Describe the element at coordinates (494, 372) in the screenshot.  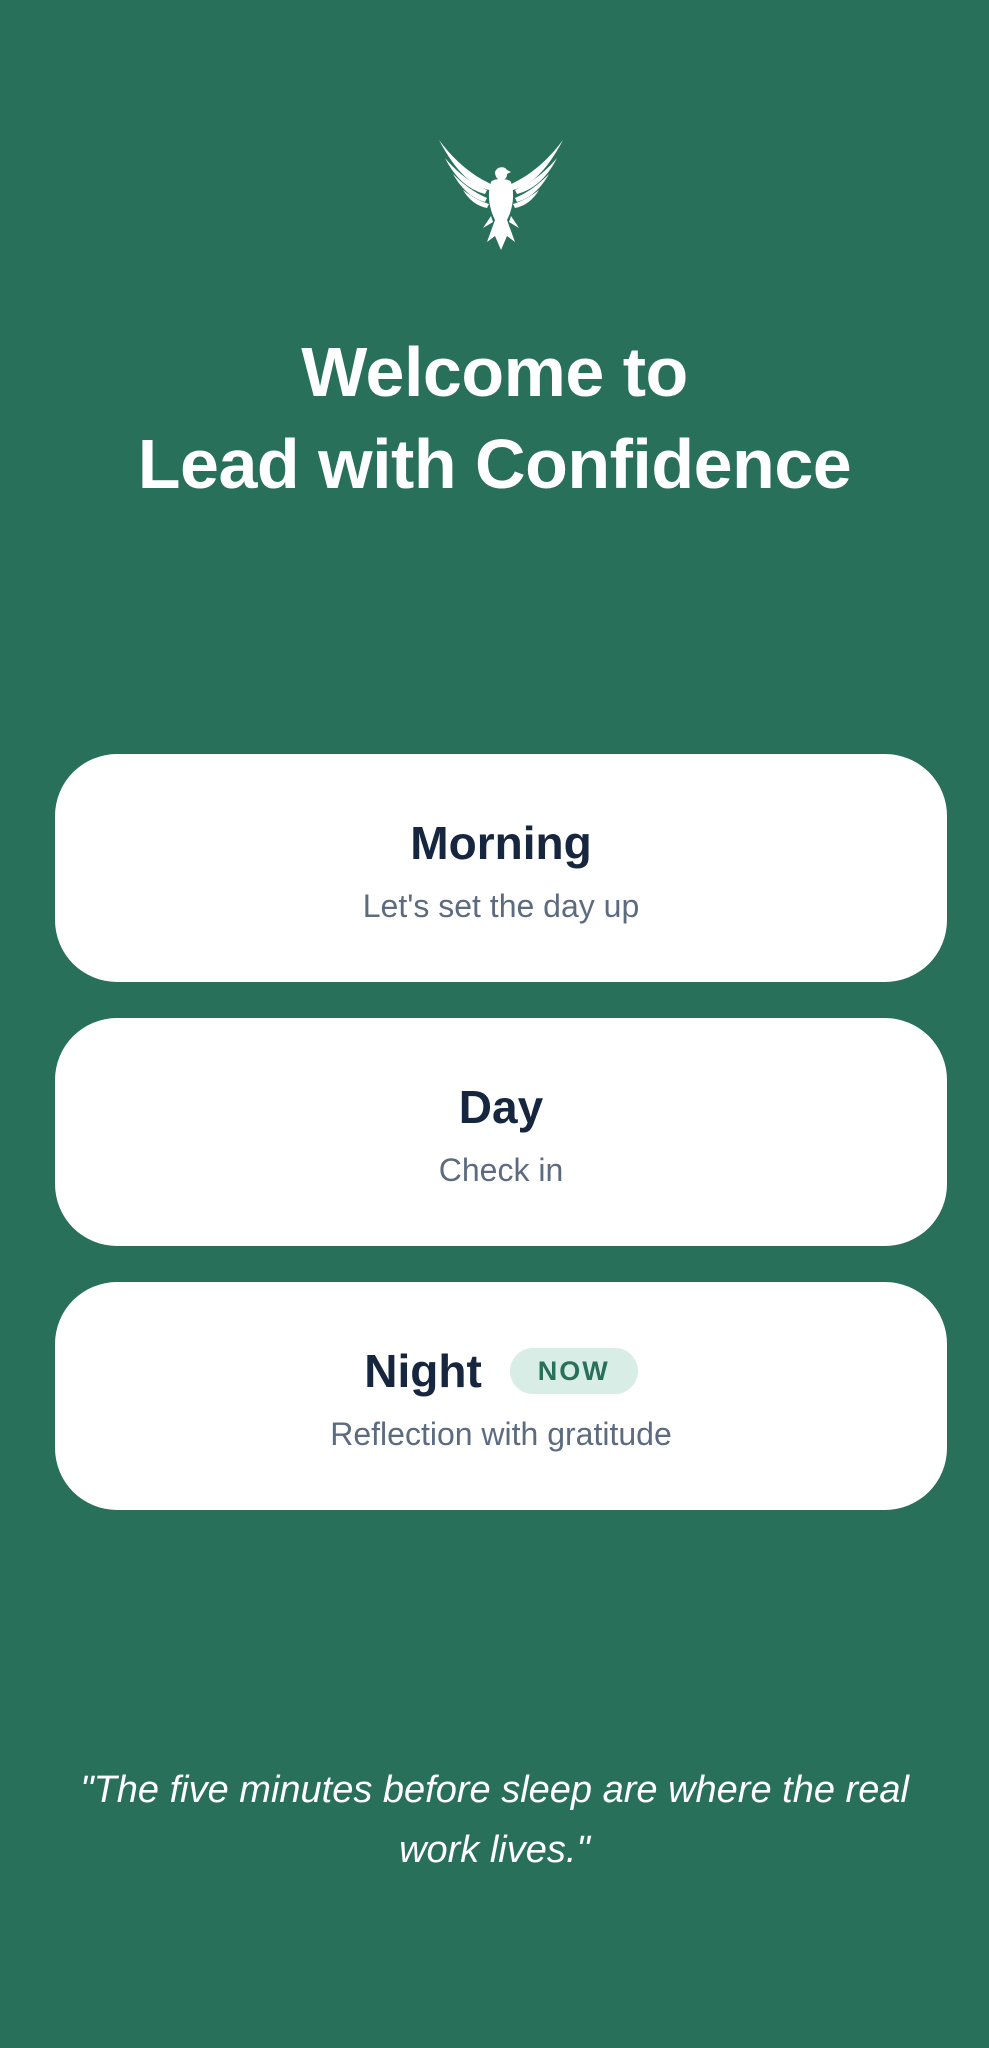
I see `title-line-1: Welcome to` at that location.